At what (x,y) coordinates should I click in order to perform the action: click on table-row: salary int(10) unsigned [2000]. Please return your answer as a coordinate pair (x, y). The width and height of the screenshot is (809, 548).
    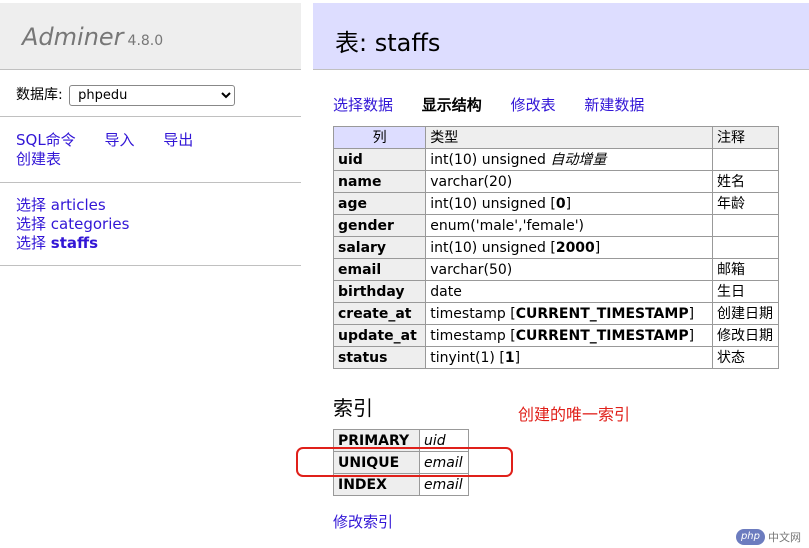
    Looking at the image, I should click on (555, 247).